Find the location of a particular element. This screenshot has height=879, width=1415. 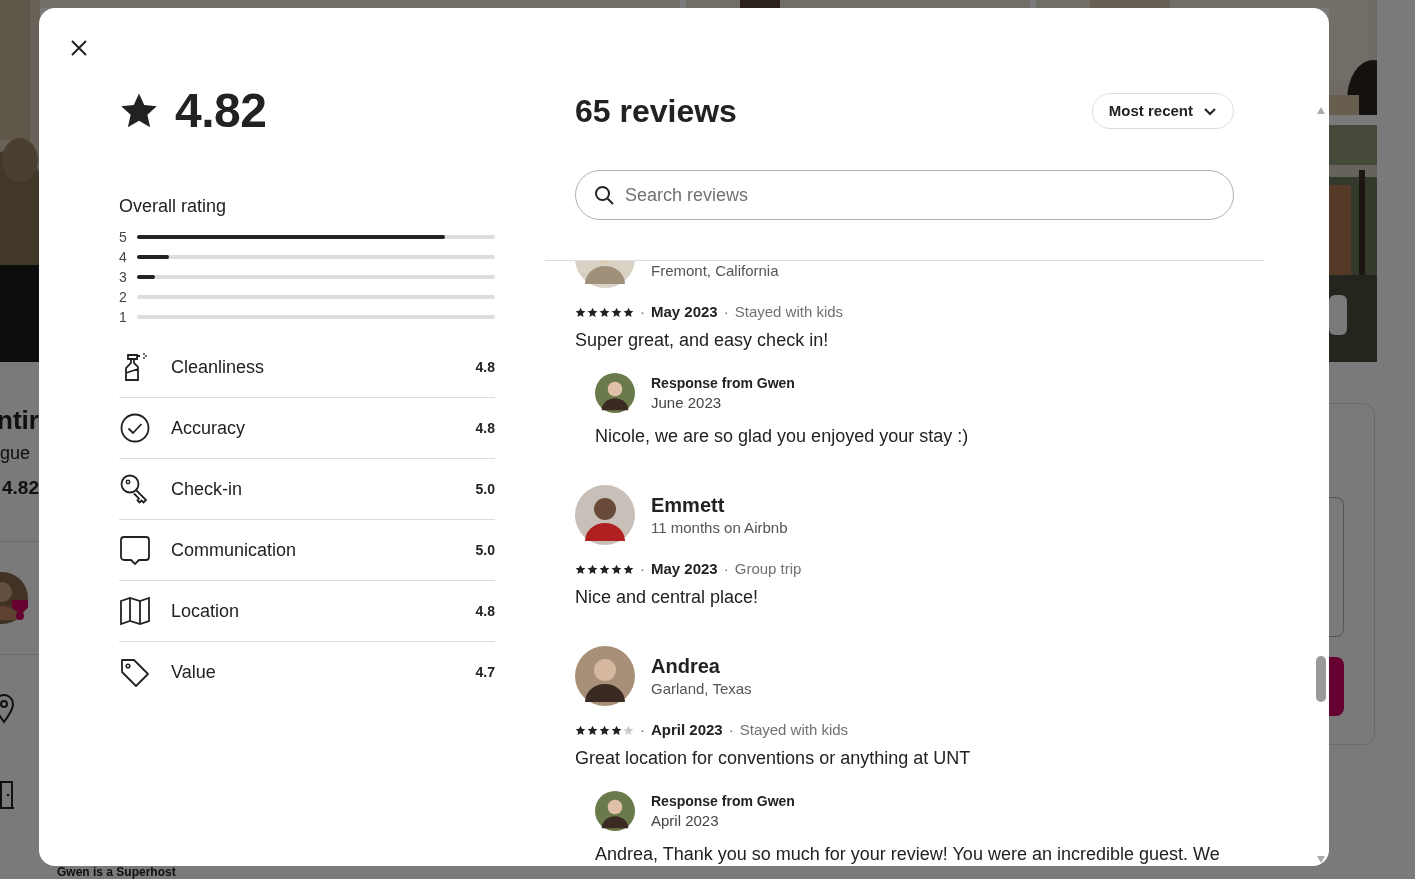

rating-label: 1 is located at coordinates (123, 317).